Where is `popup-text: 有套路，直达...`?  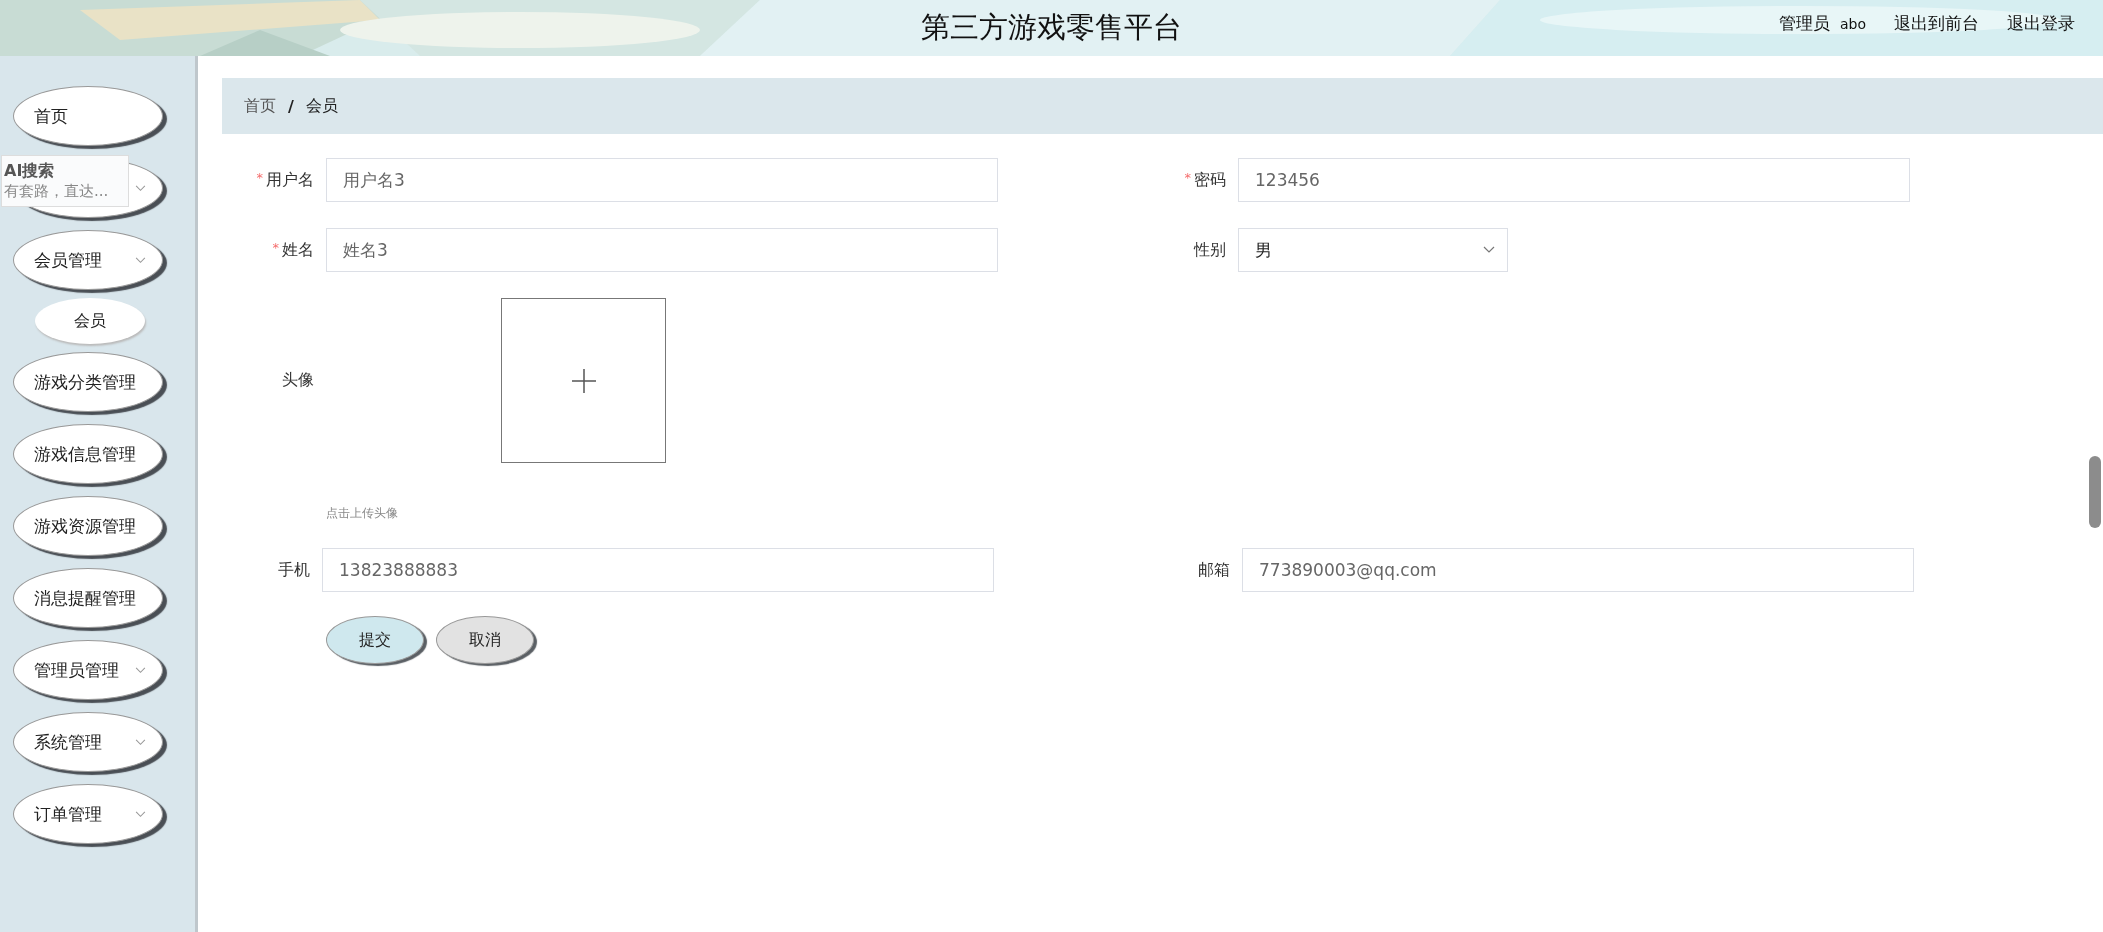
popup-text: 有套路，直达... is located at coordinates (57, 191).